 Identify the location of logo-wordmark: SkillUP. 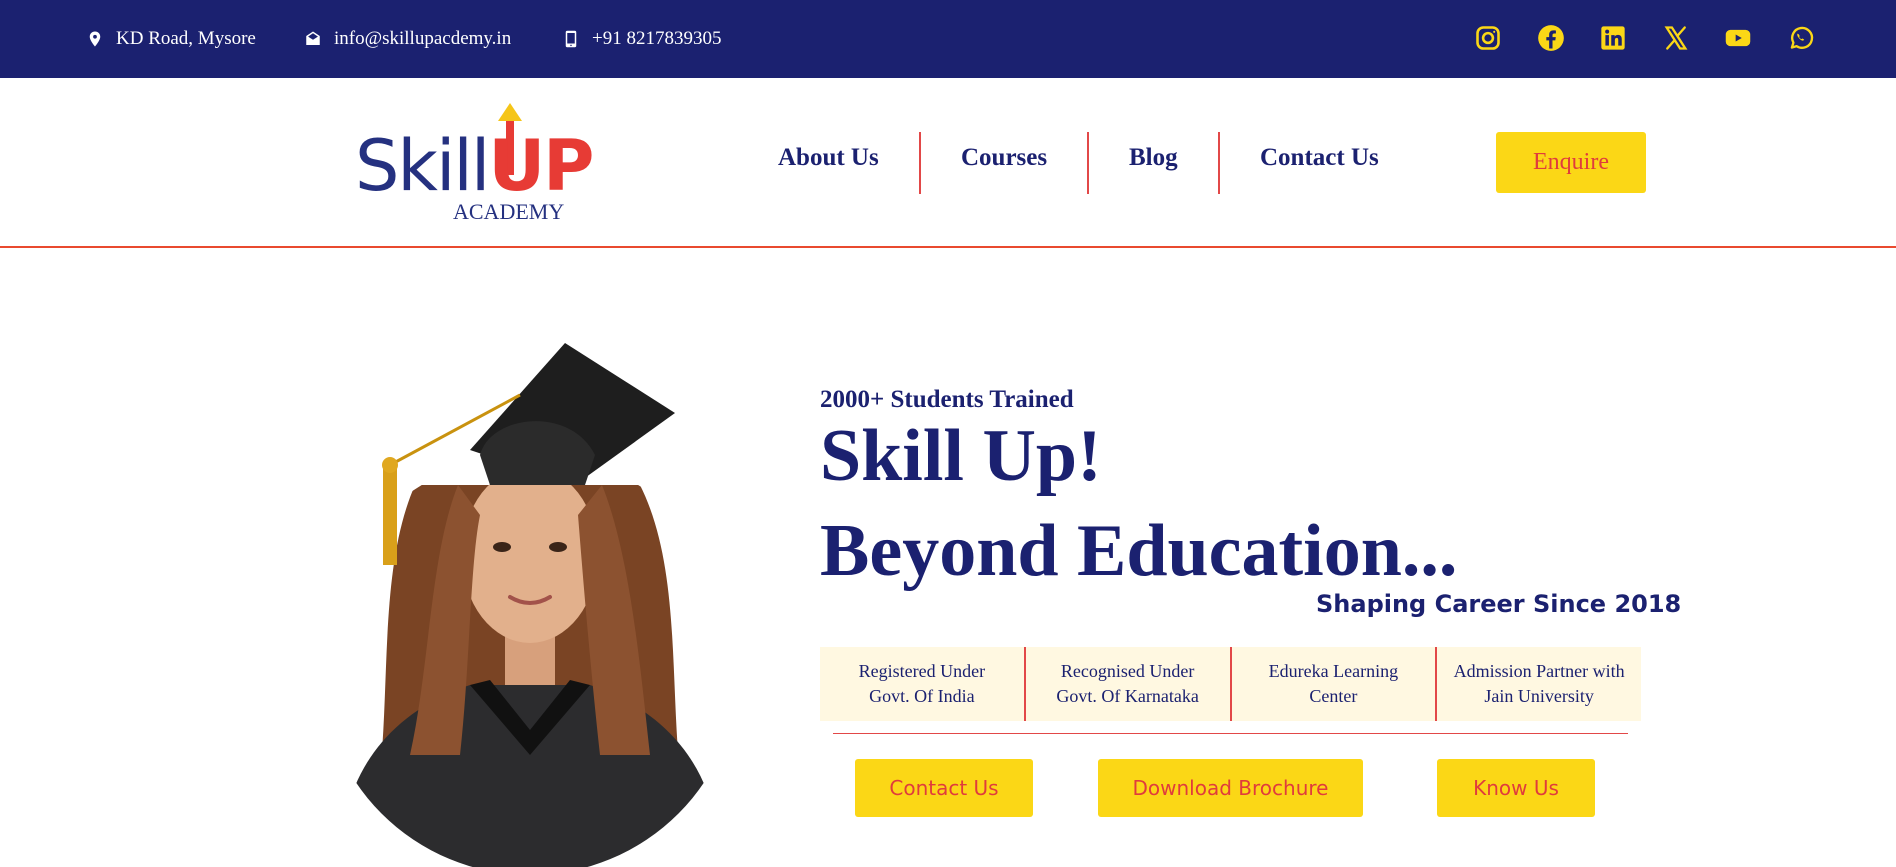
(474, 166).